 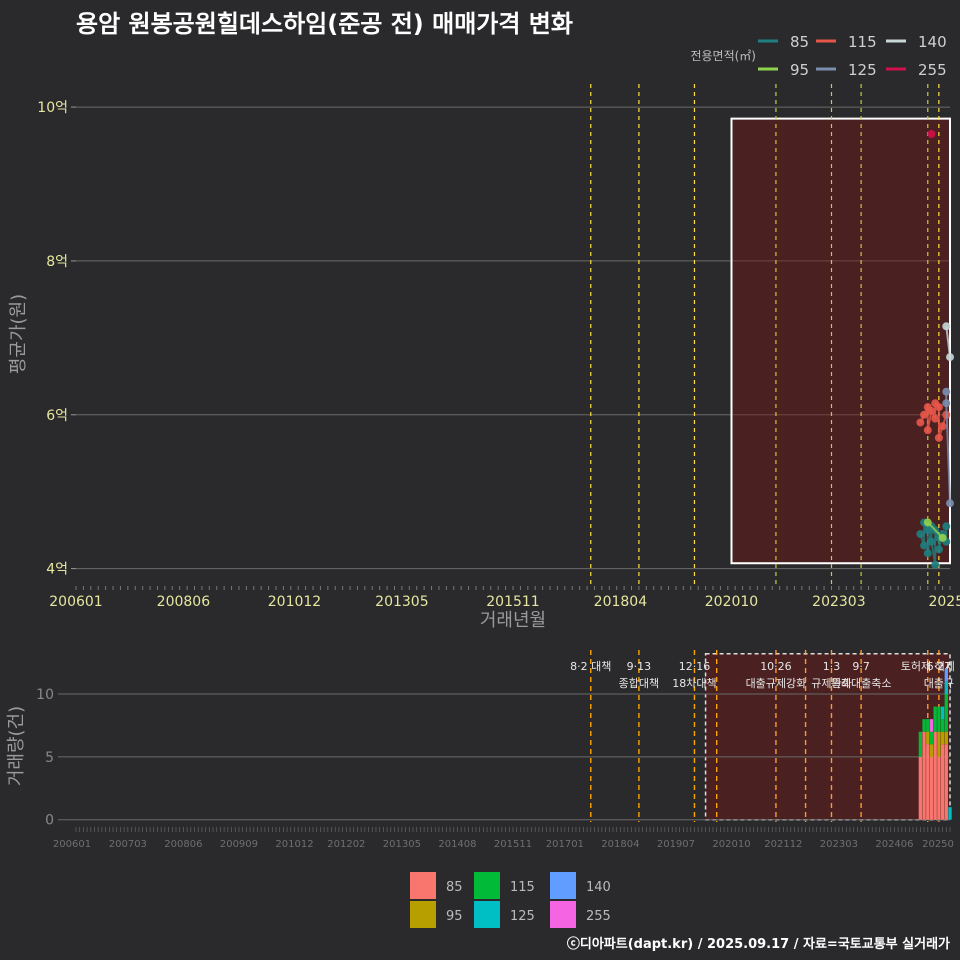 I want to click on volume-xtick-label: 200806, so click(x=183, y=844).